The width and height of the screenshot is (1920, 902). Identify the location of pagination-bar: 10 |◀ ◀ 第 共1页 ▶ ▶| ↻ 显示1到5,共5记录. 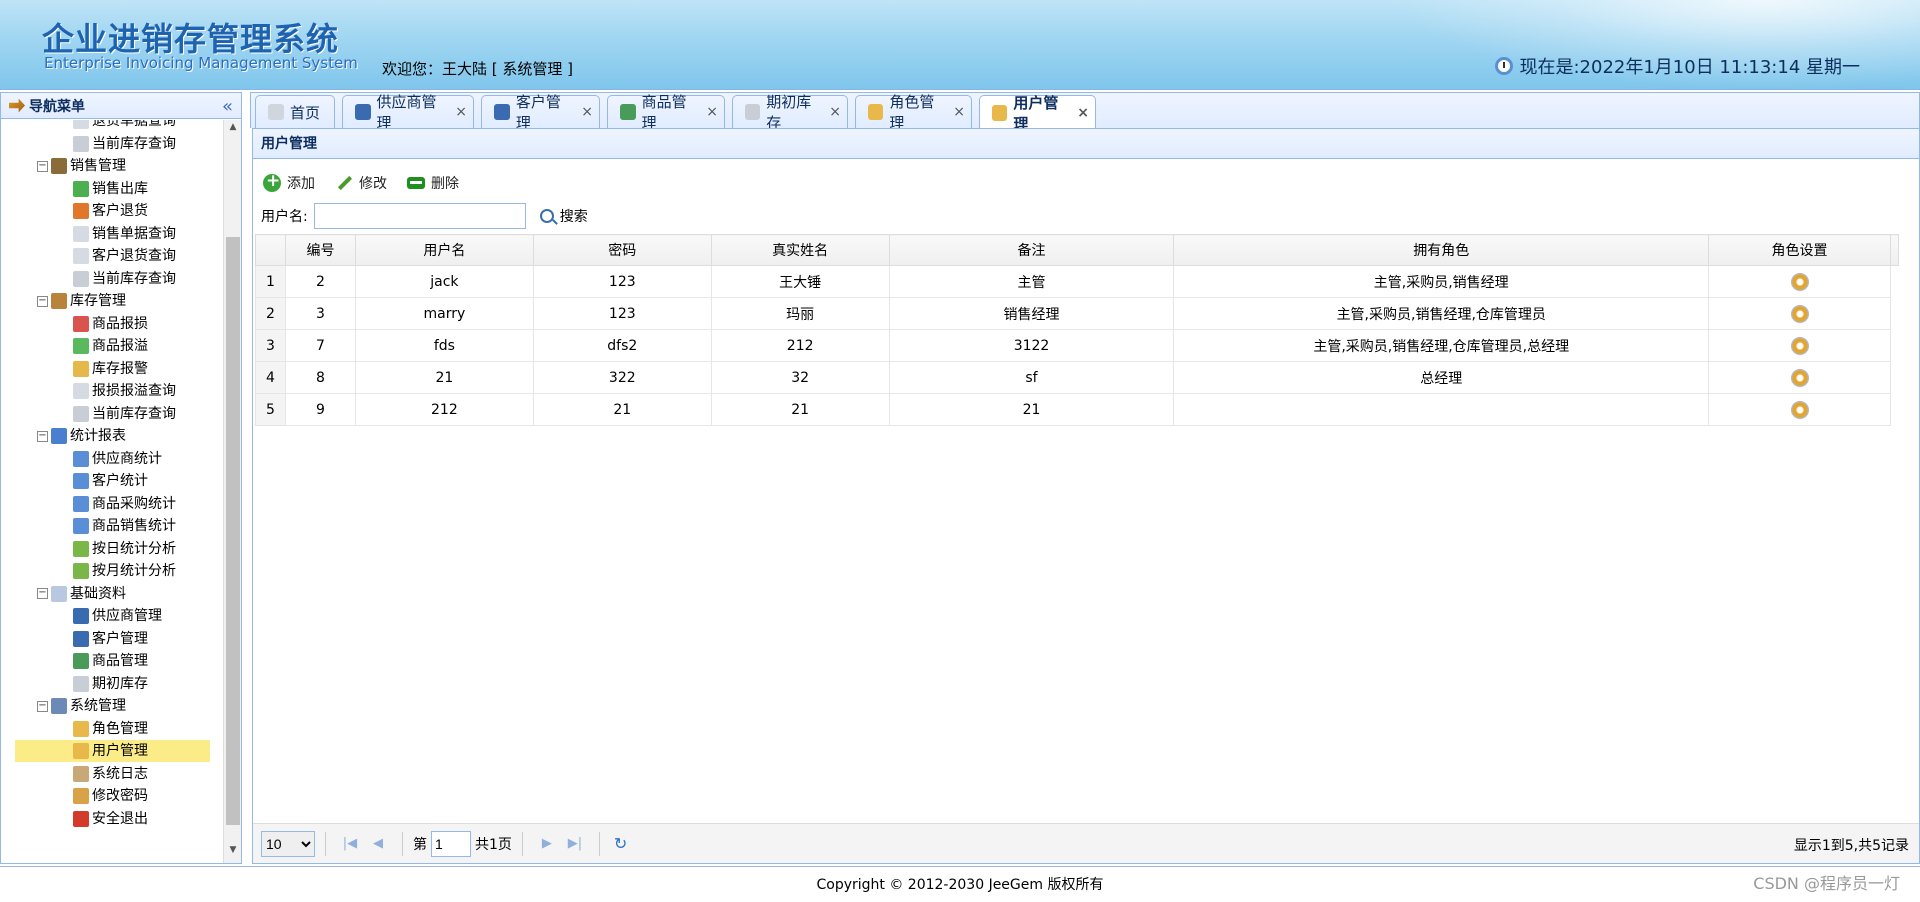
(1086, 843).